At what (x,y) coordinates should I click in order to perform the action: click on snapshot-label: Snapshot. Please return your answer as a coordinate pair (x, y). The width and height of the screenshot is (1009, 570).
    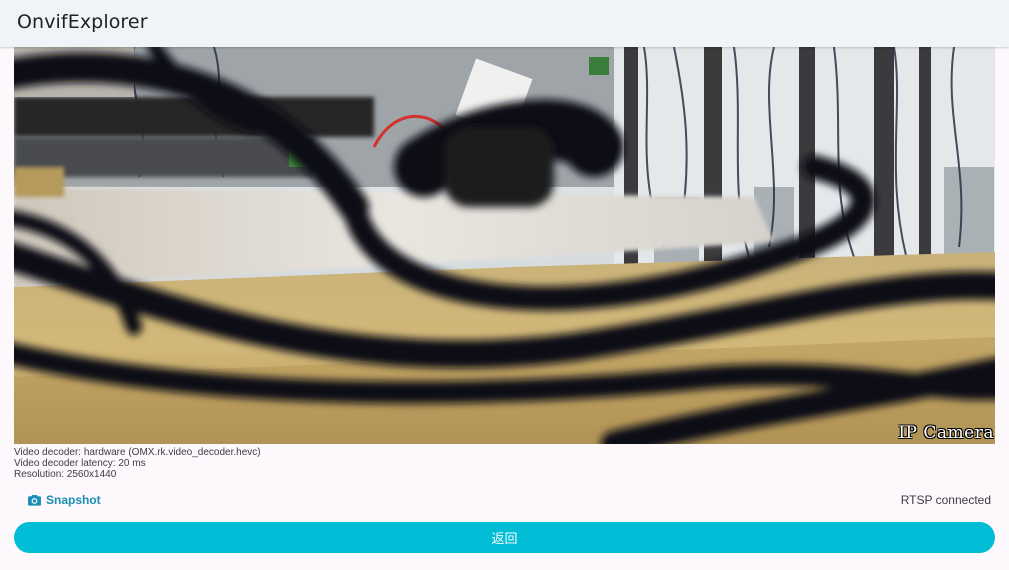
    Looking at the image, I should click on (73, 500).